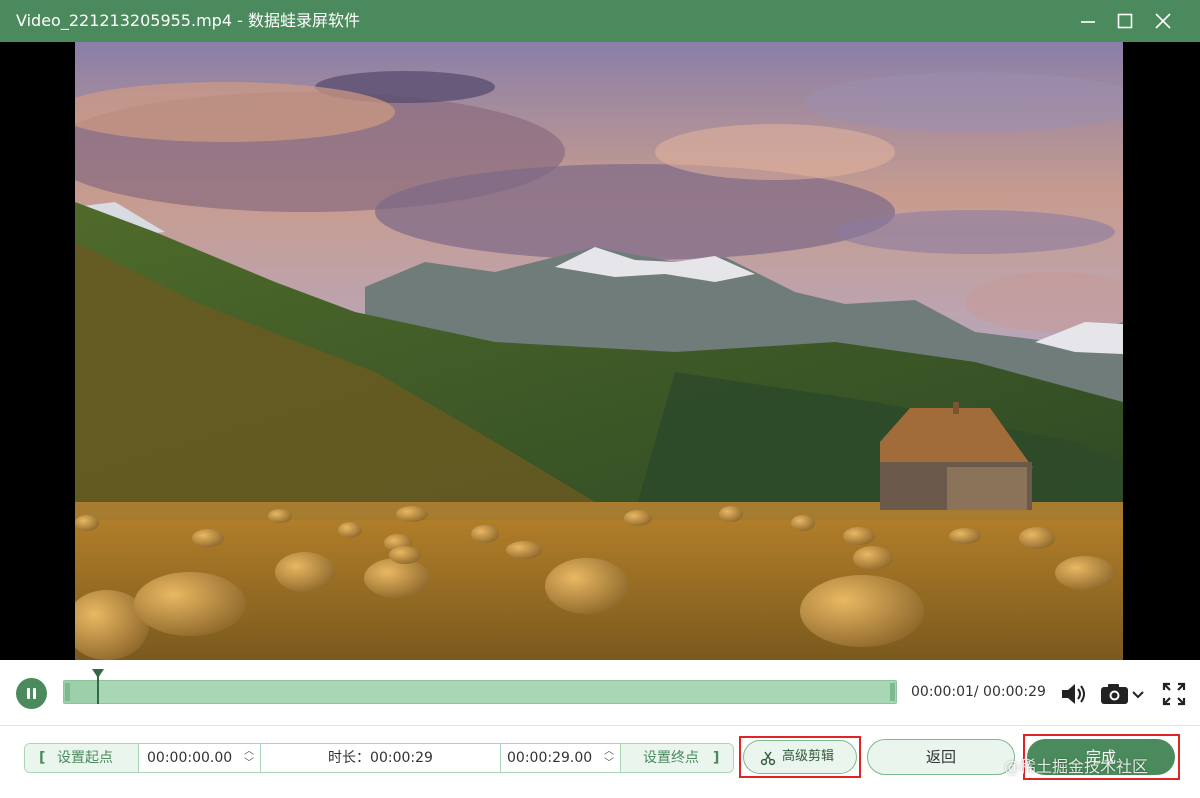  I want to click on pause-icon-bar, so click(34, 693).